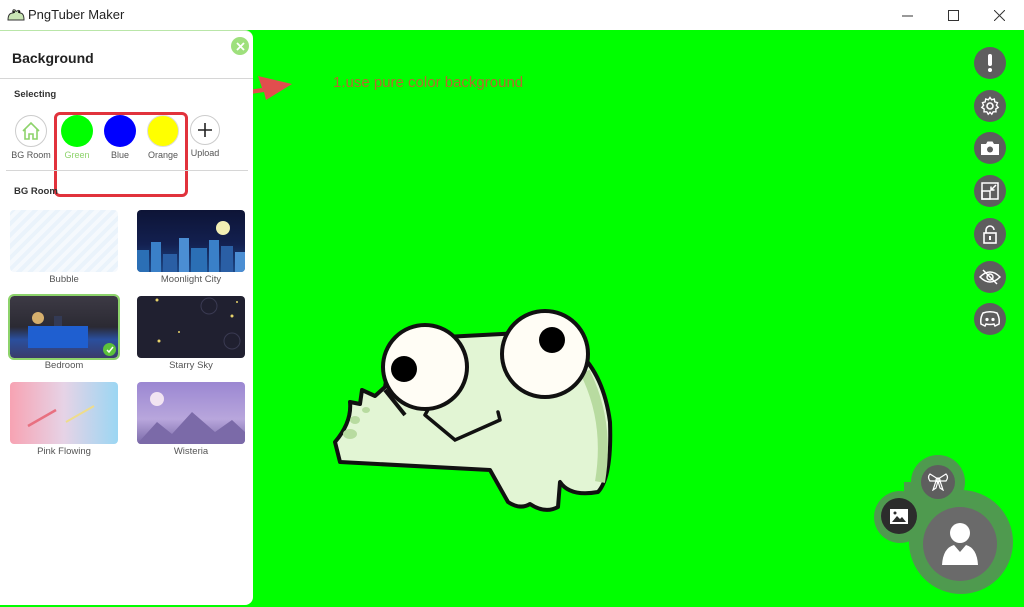 This screenshot has height=607, width=1024. I want to click on thumb-bedroom, so click(64, 327).